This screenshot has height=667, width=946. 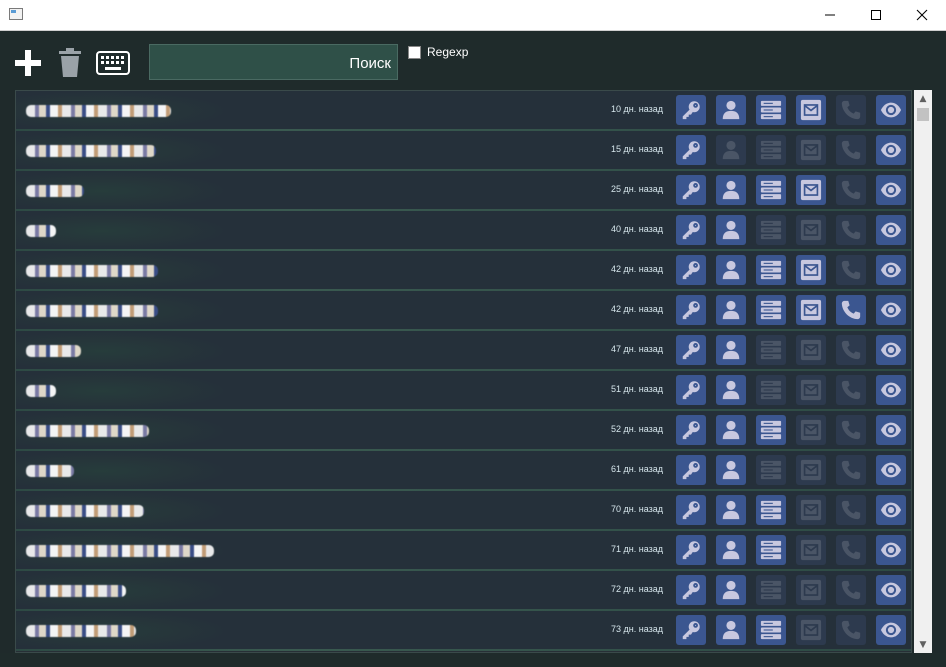 I want to click on scroll-down-arrow-icon: ▼, so click(x=923, y=644).